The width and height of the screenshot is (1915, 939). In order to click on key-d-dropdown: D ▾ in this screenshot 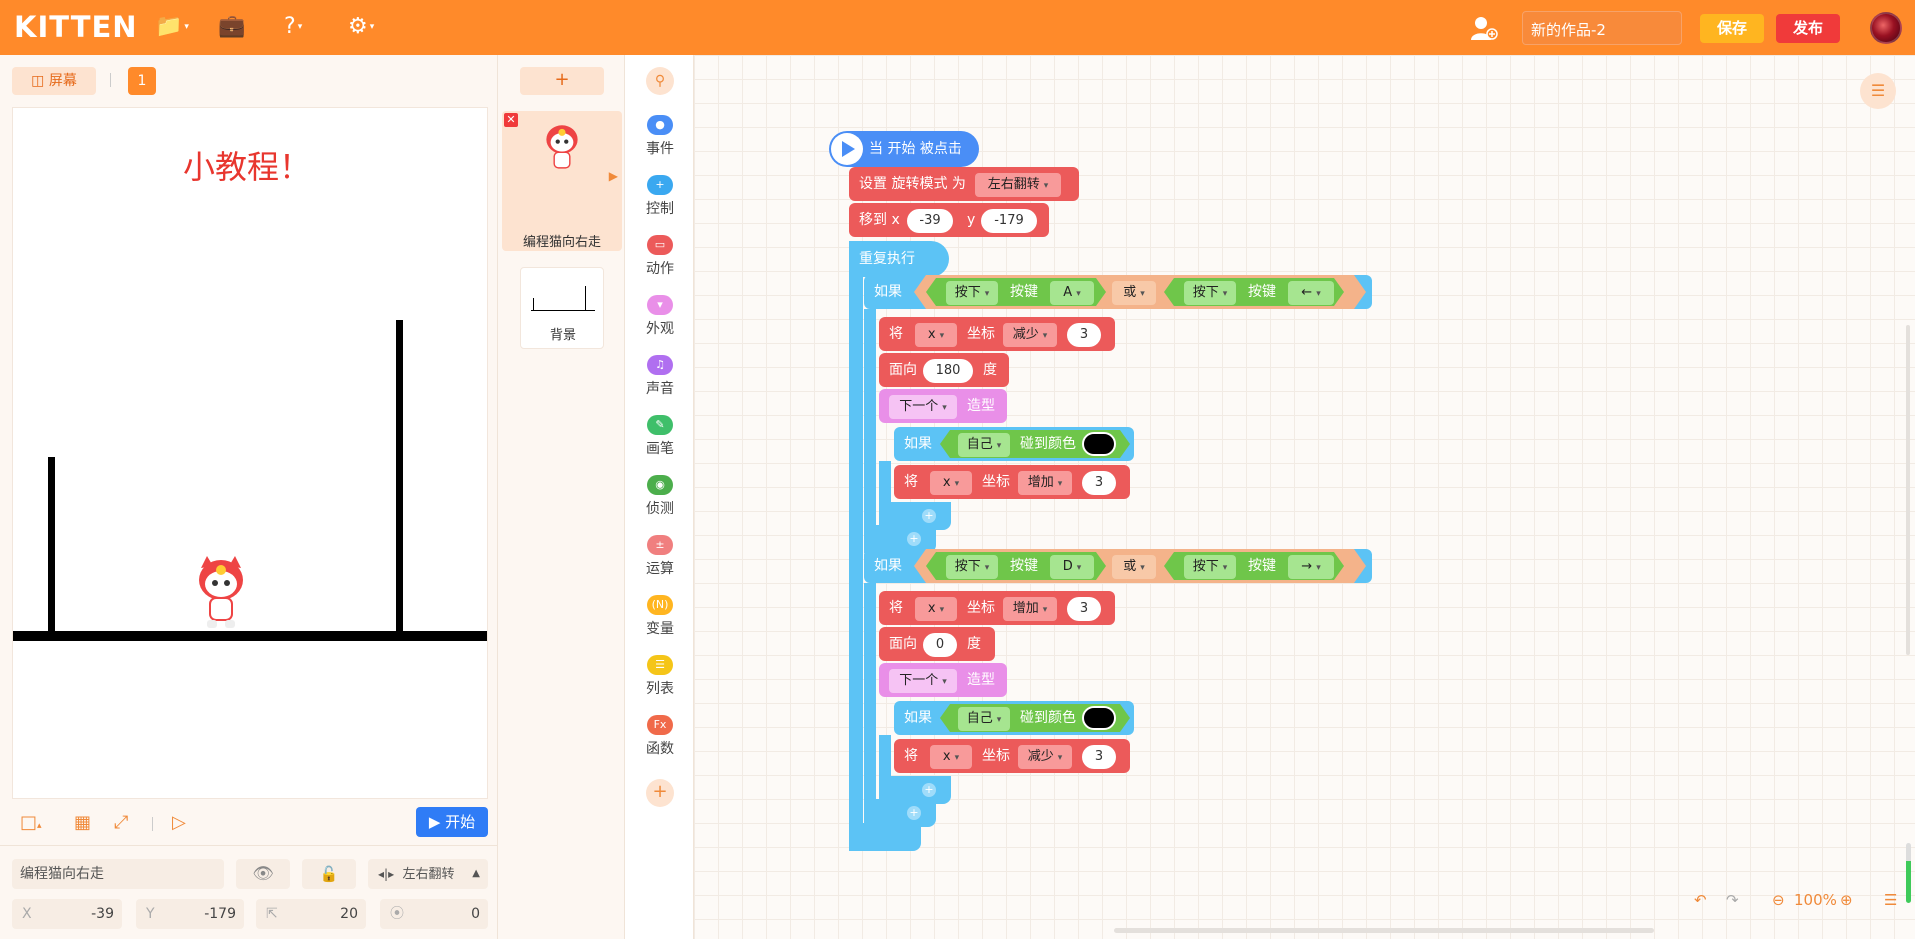, I will do `click(1072, 567)`.